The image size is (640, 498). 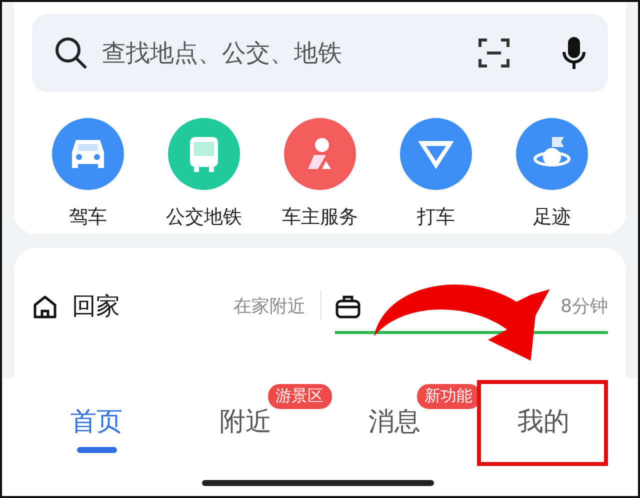 I want to click on scan-icon, so click(x=494, y=53).